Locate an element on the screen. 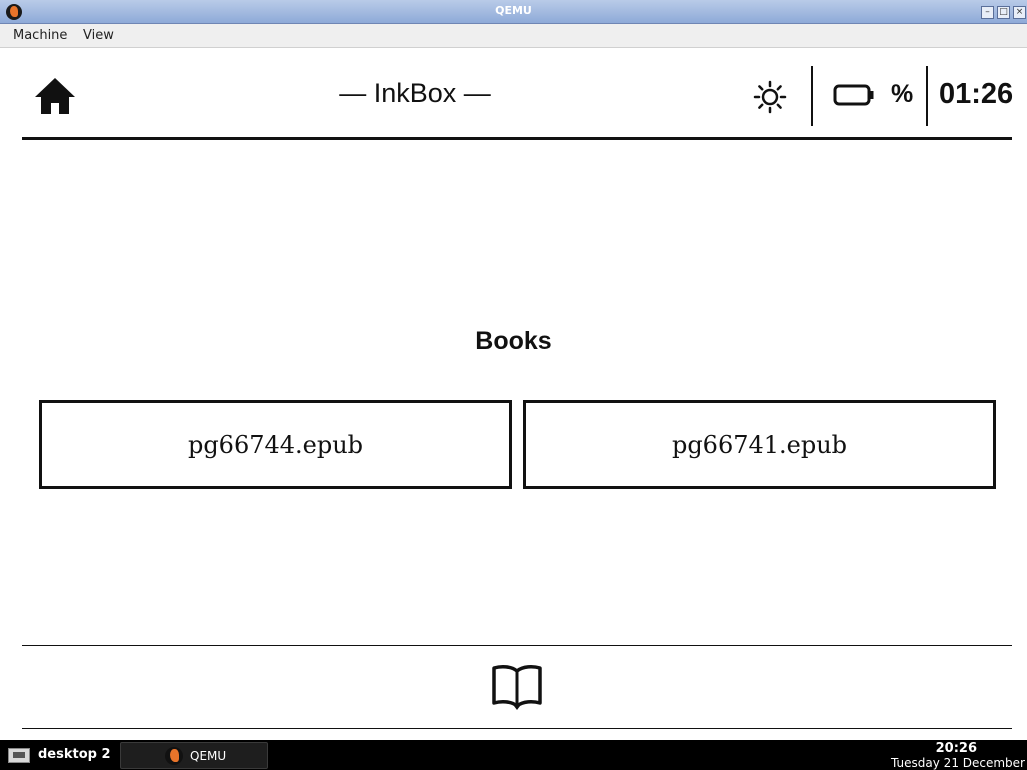  window-title: QEMU is located at coordinates (513, 10).